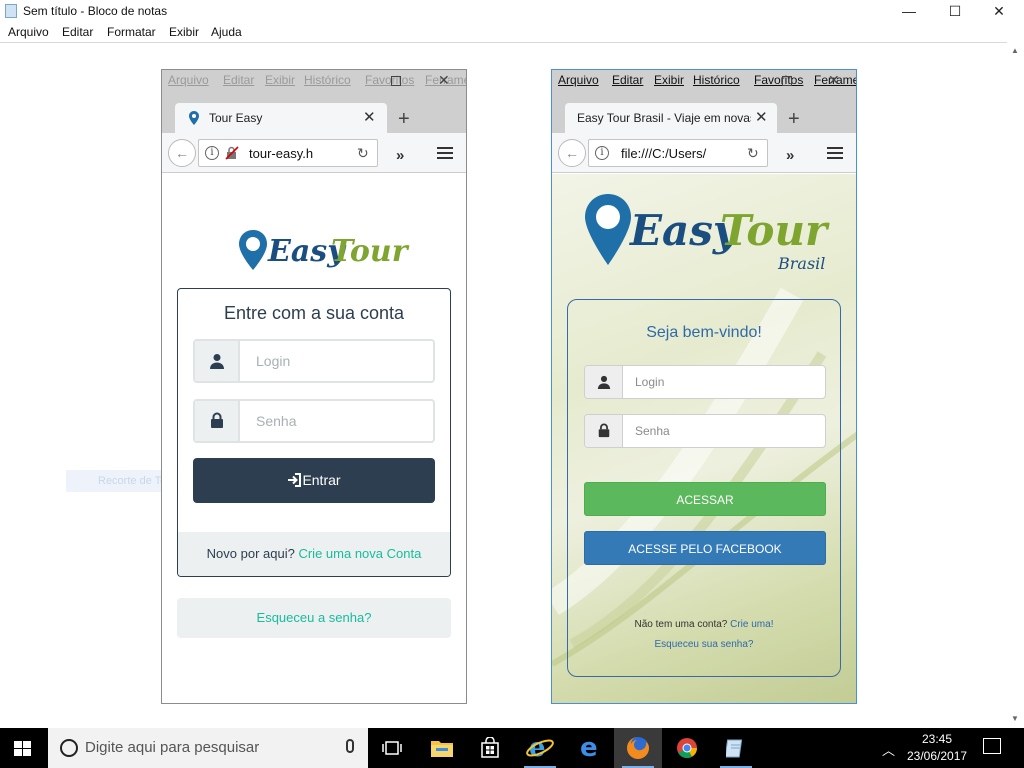 The width and height of the screenshot is (1024, 768). I want to click on left-hamburger-menu-icon, so click(445, 154).